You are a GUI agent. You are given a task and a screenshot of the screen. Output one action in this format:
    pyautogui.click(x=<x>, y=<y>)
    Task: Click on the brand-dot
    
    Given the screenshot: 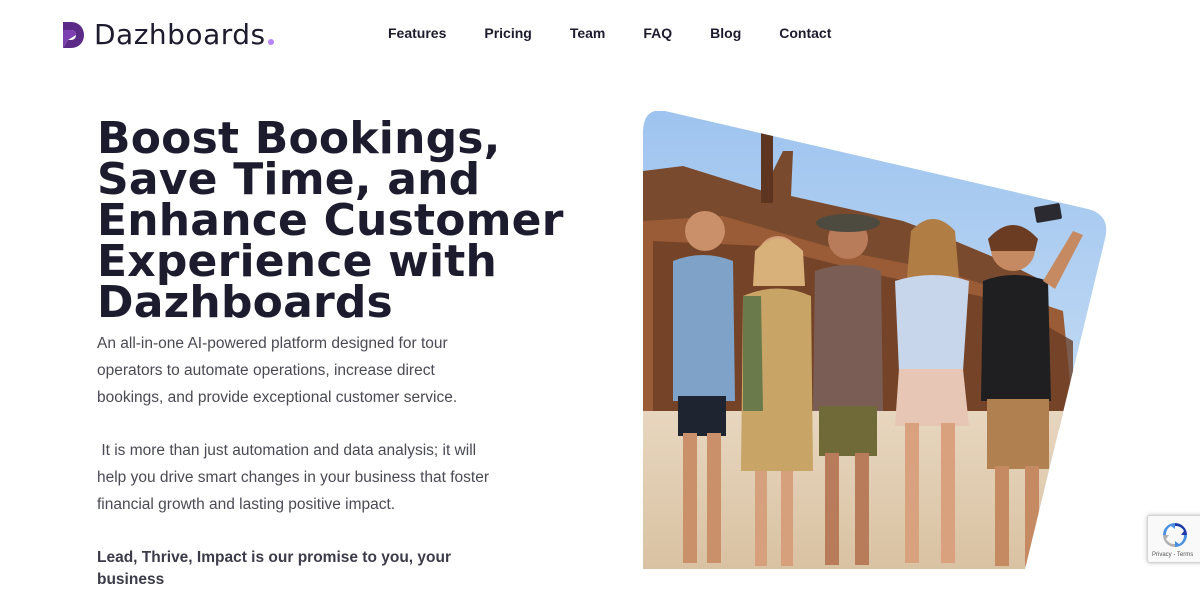 What is the action you would take?
    pyautogui.click(x=270, y=42)
    